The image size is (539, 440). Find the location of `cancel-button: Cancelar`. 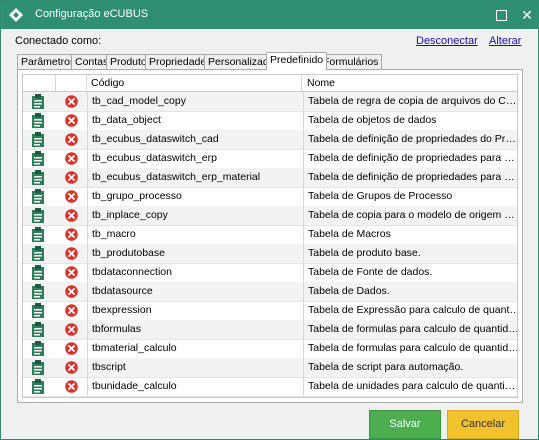

cancel-button: Cancelar is located at coordinates (483, 424).